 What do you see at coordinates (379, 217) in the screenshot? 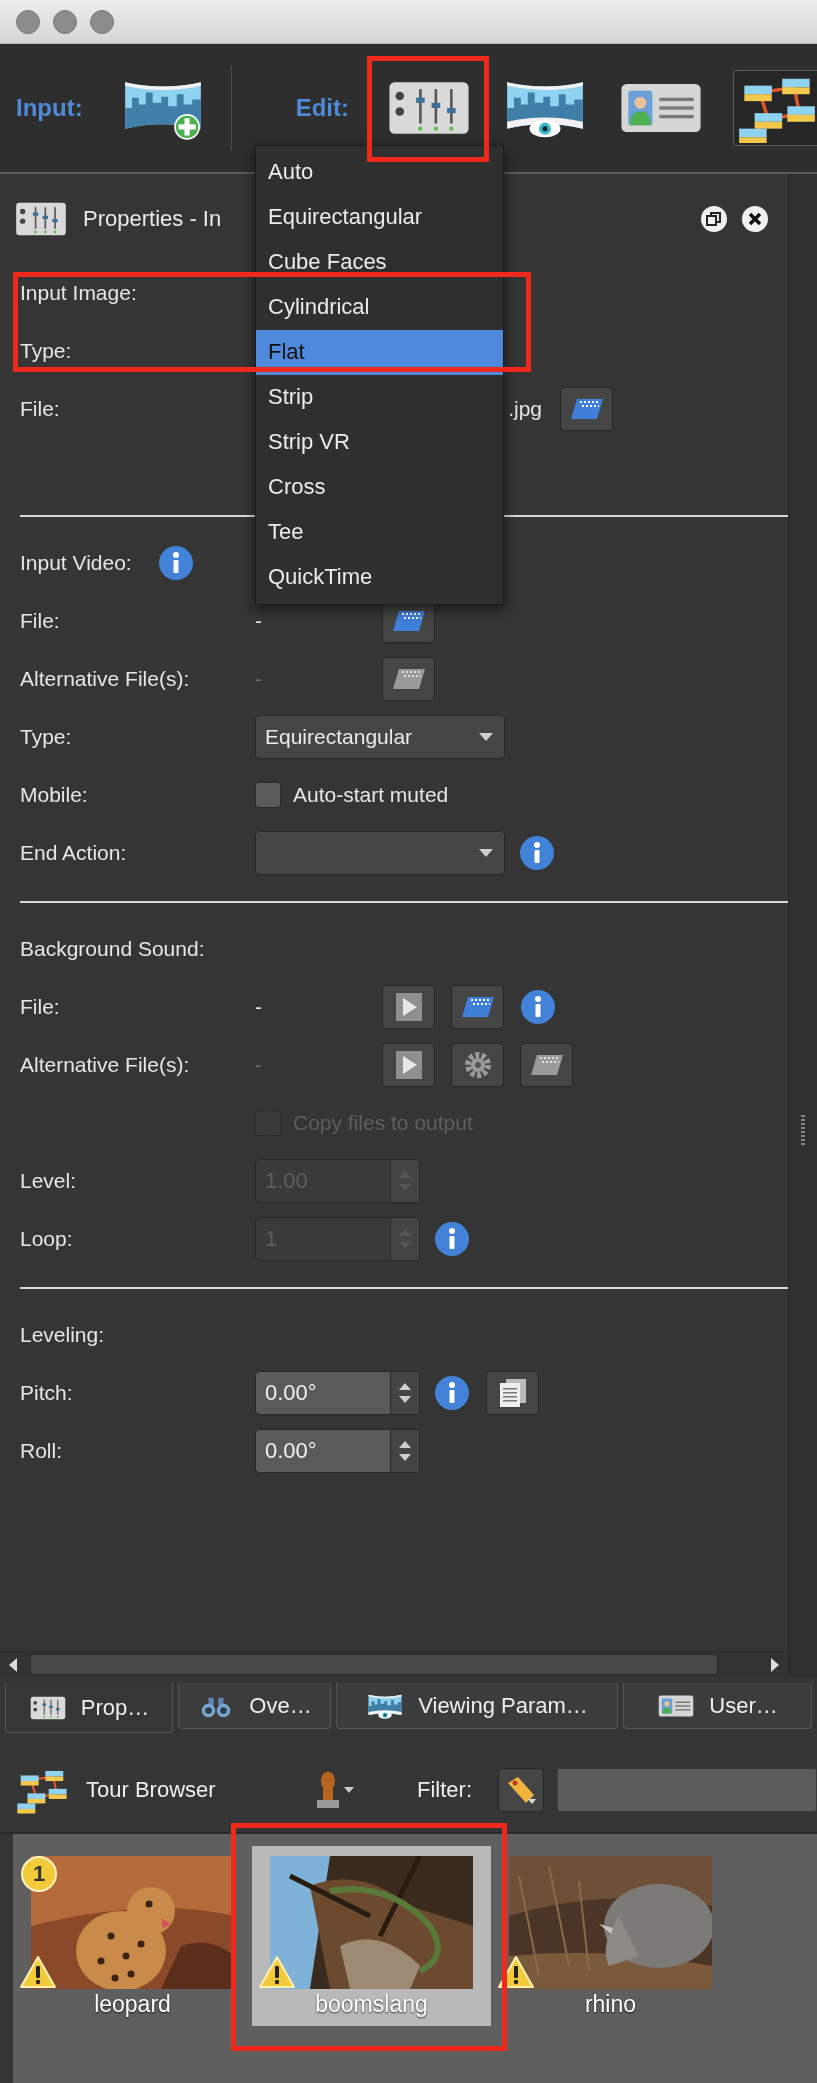
I see `menu-item: Equirectangular` at bounding box center [379, 217].